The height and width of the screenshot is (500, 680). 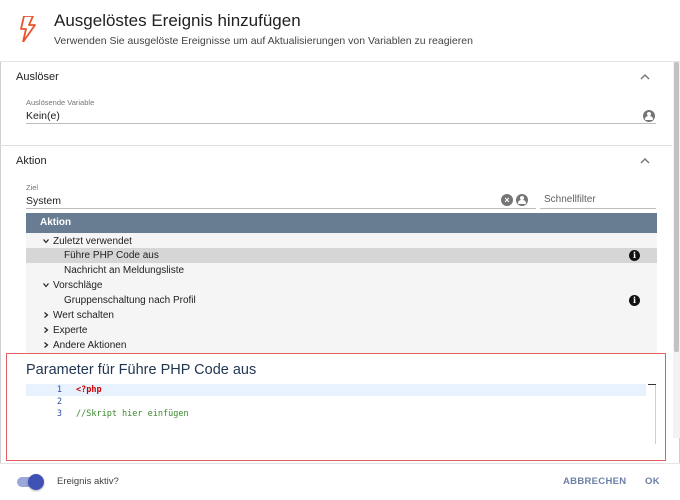 What do you see at coordinates (124, 270) in the screenshot?
I see `tree-item-label: Nachricht an Meldungsliste` at bounding box center [124, 270].